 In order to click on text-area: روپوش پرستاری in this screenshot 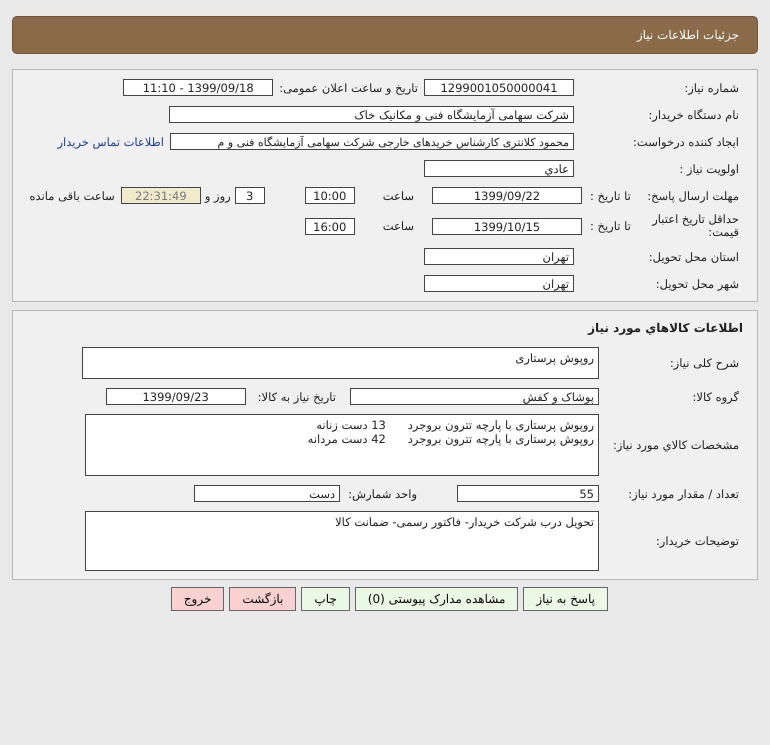, I will do `click(340, 363)`.